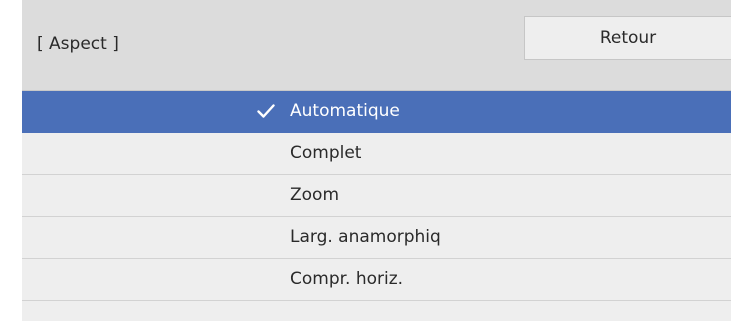  Describe the element at coordinates (365, 237) in the screenshot. I see `option-label: Larg. anamorphiq` at that location.